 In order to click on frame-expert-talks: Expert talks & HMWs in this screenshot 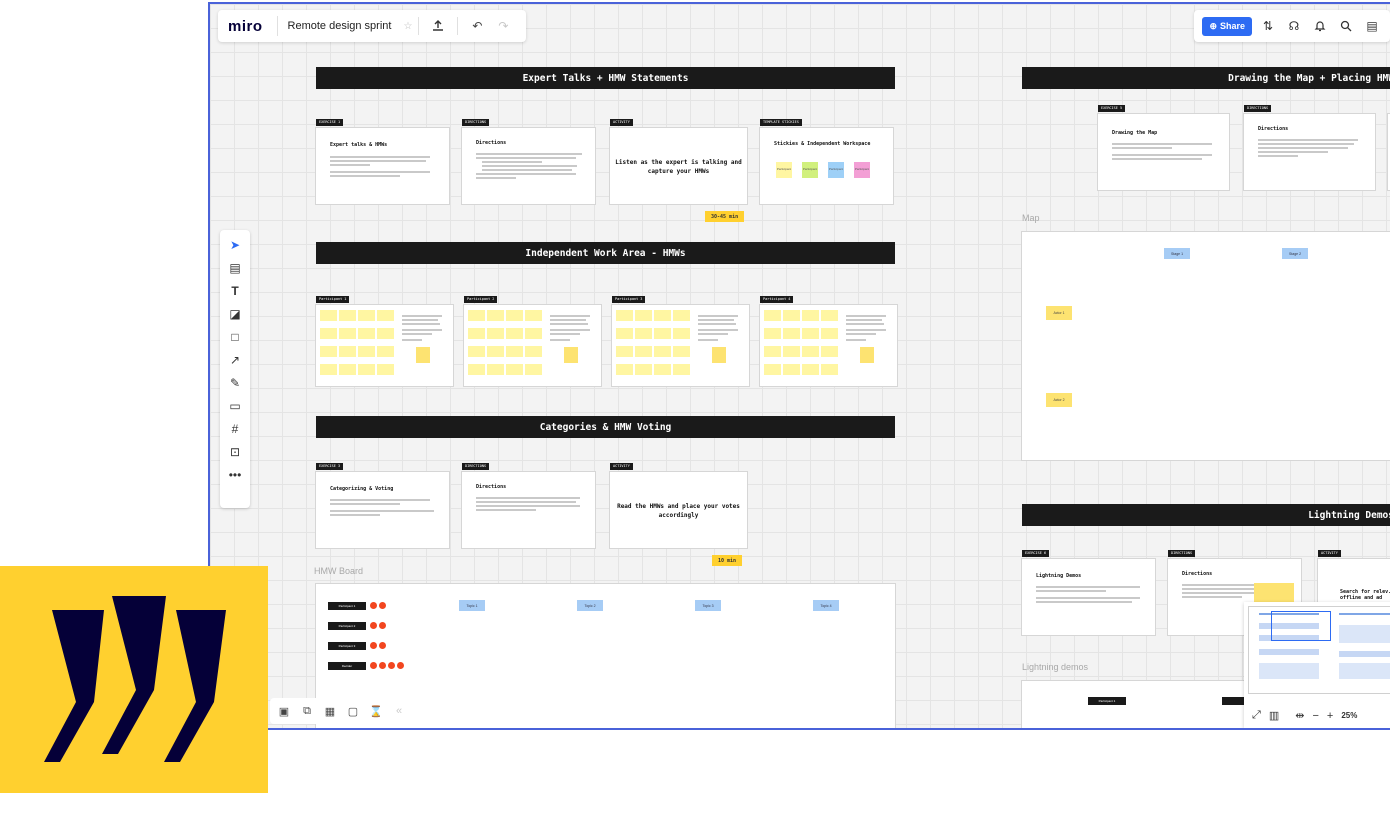, I will do `click(382, 166)`.